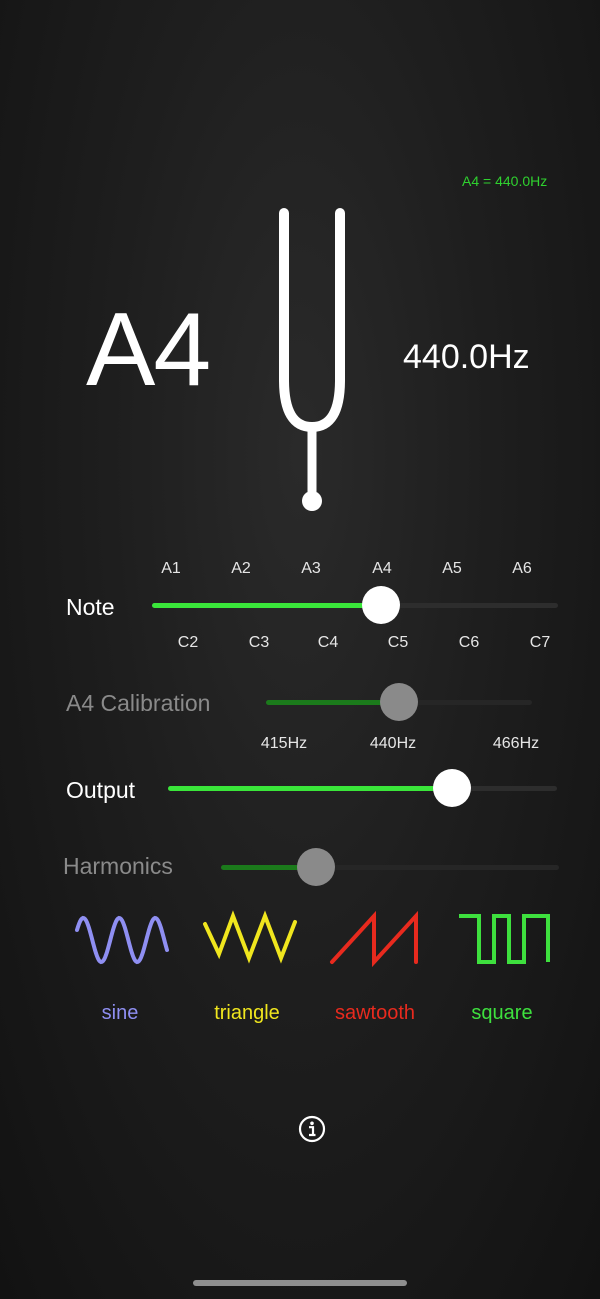 This screenshot has width=600, height=1299. What do you see at coordinates (522, 568) in the screenshot?
I see `note-tick-top: A6` at bounding box center [522, 568].